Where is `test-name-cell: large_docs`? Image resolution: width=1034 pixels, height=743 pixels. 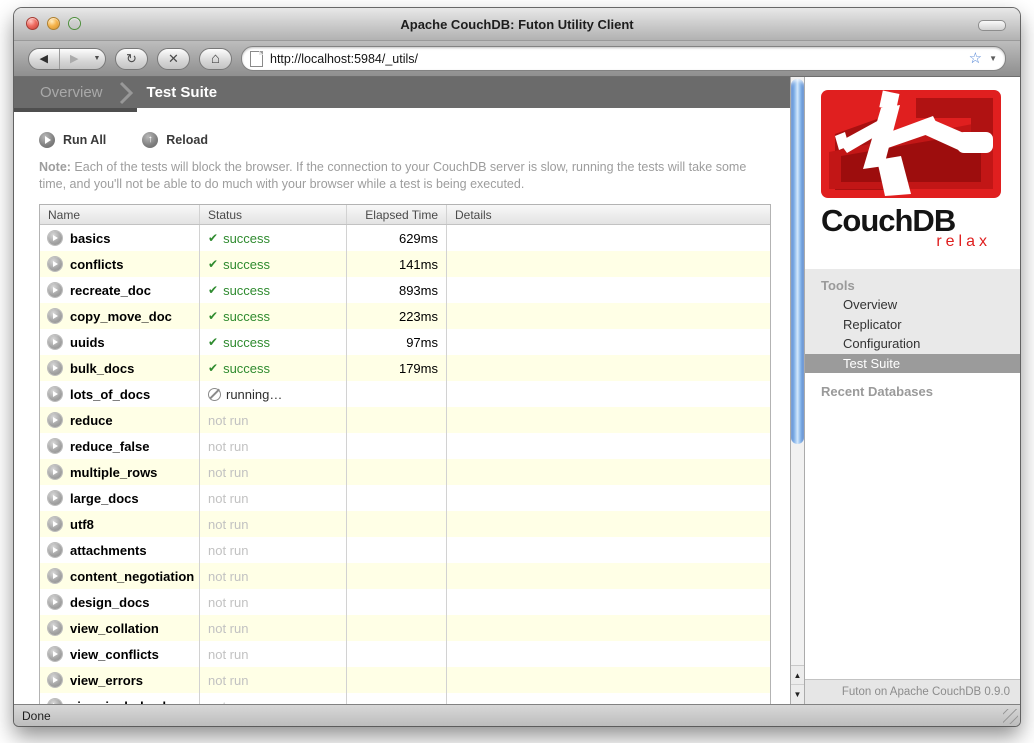
test-name-cell: large_docs is located at coordinates (119, 498).